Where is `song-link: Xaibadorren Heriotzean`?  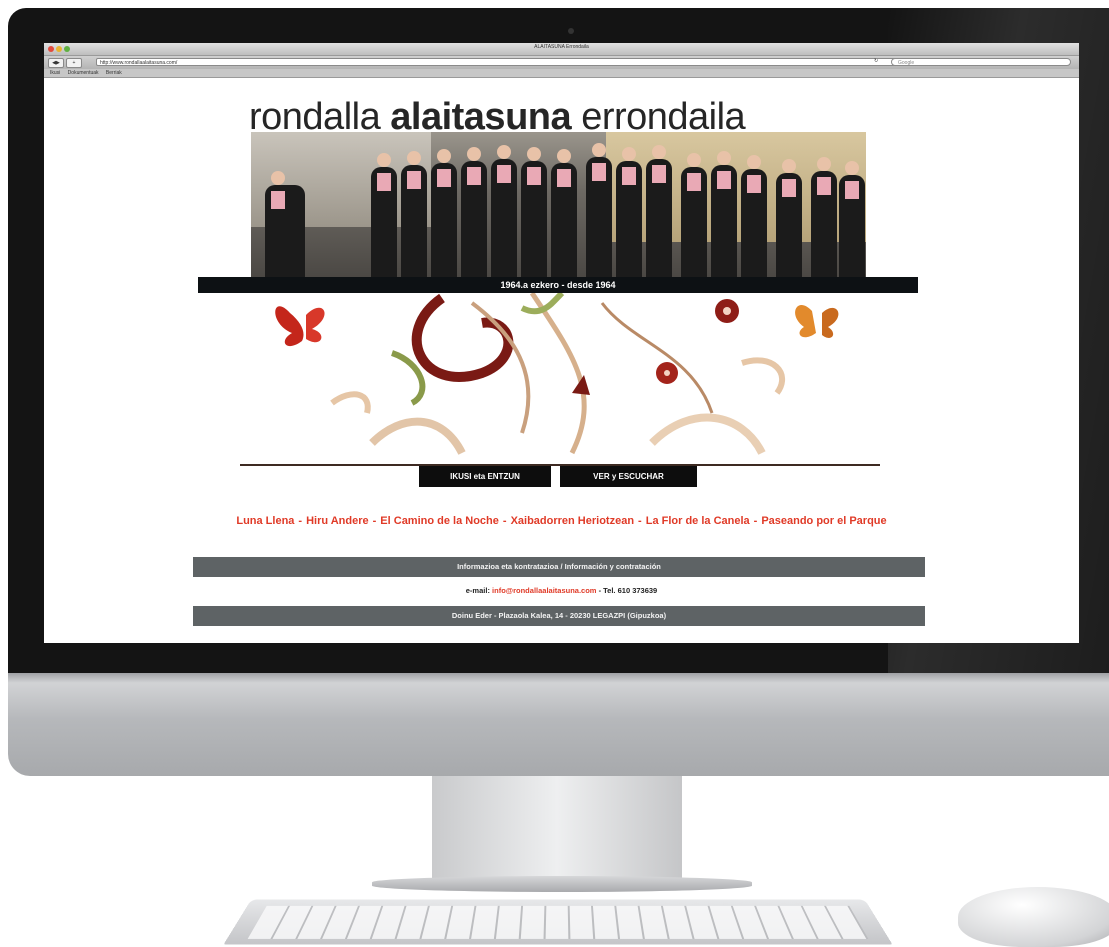
song-link: Xaibadorren Heriotzean is located at coordinates (572, 521).